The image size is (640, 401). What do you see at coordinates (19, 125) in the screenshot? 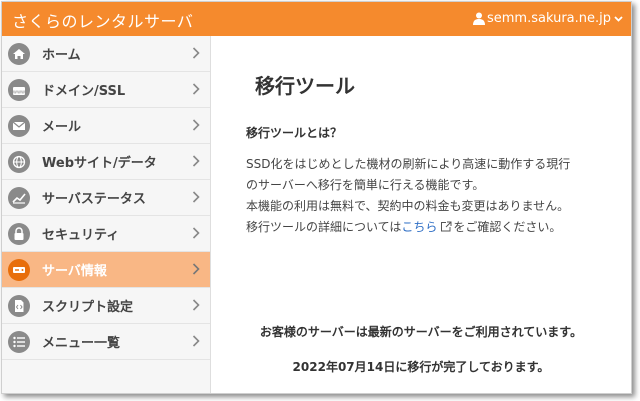
I see `mail-icon` at bounding box center [19, 125].